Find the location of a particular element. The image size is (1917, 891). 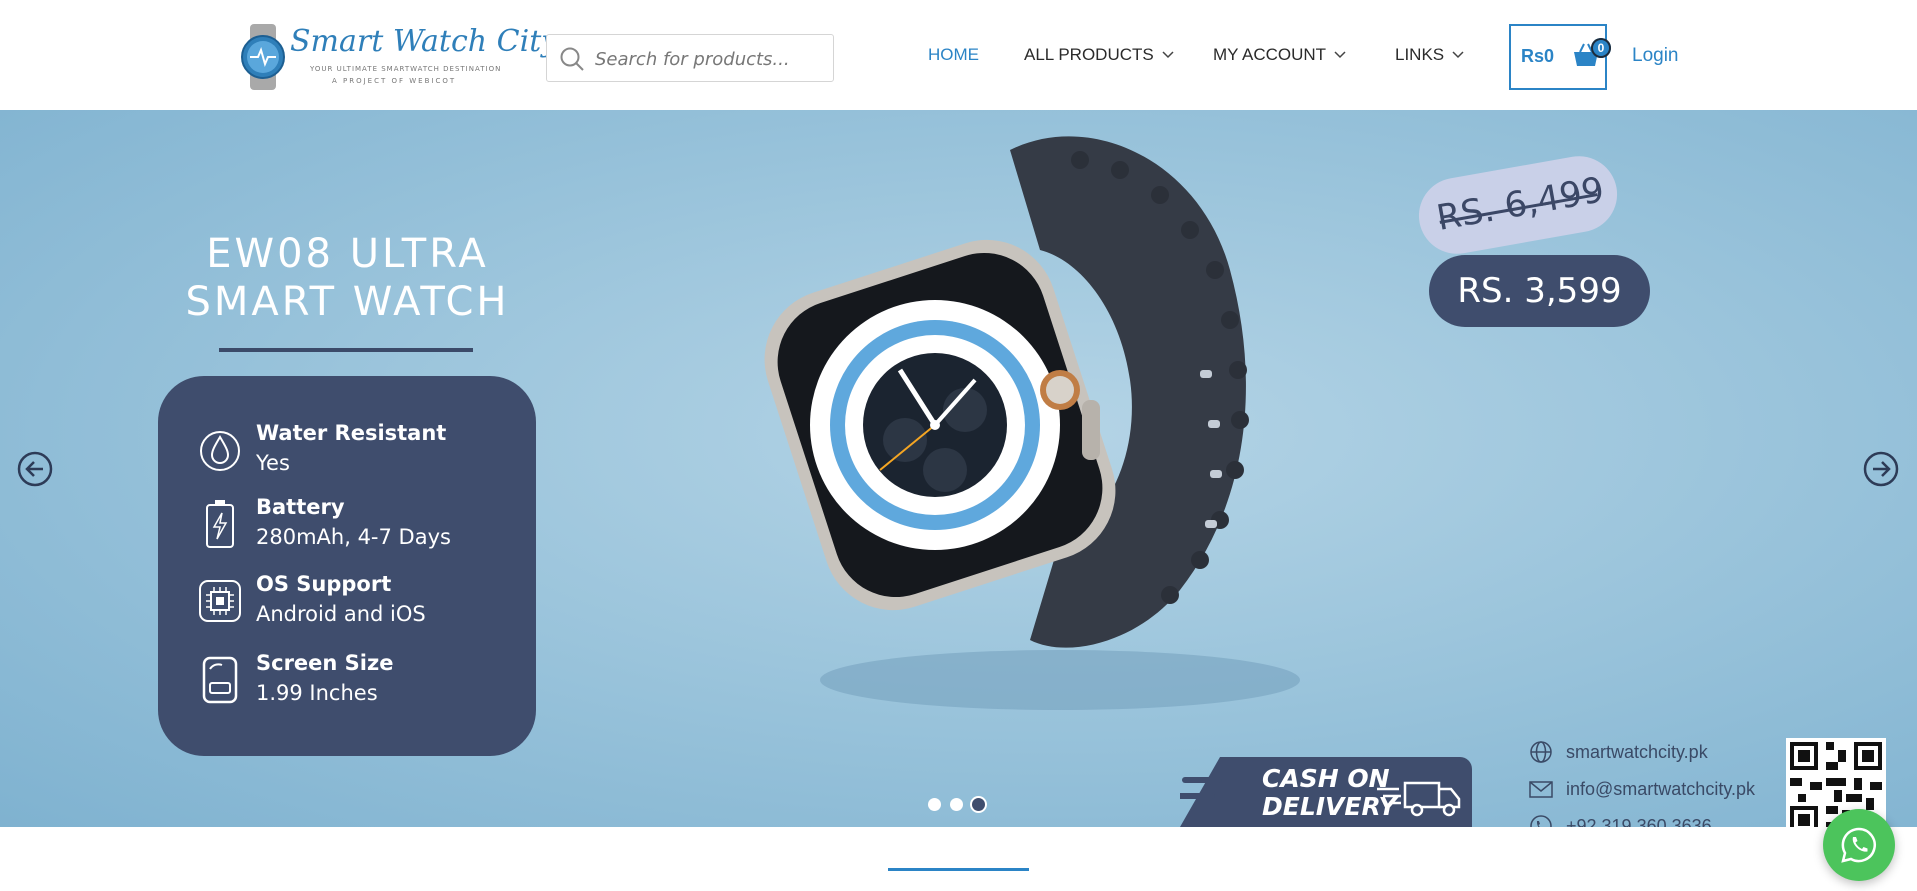

spec-label: Screen Size is located at coordinates (325, 663).